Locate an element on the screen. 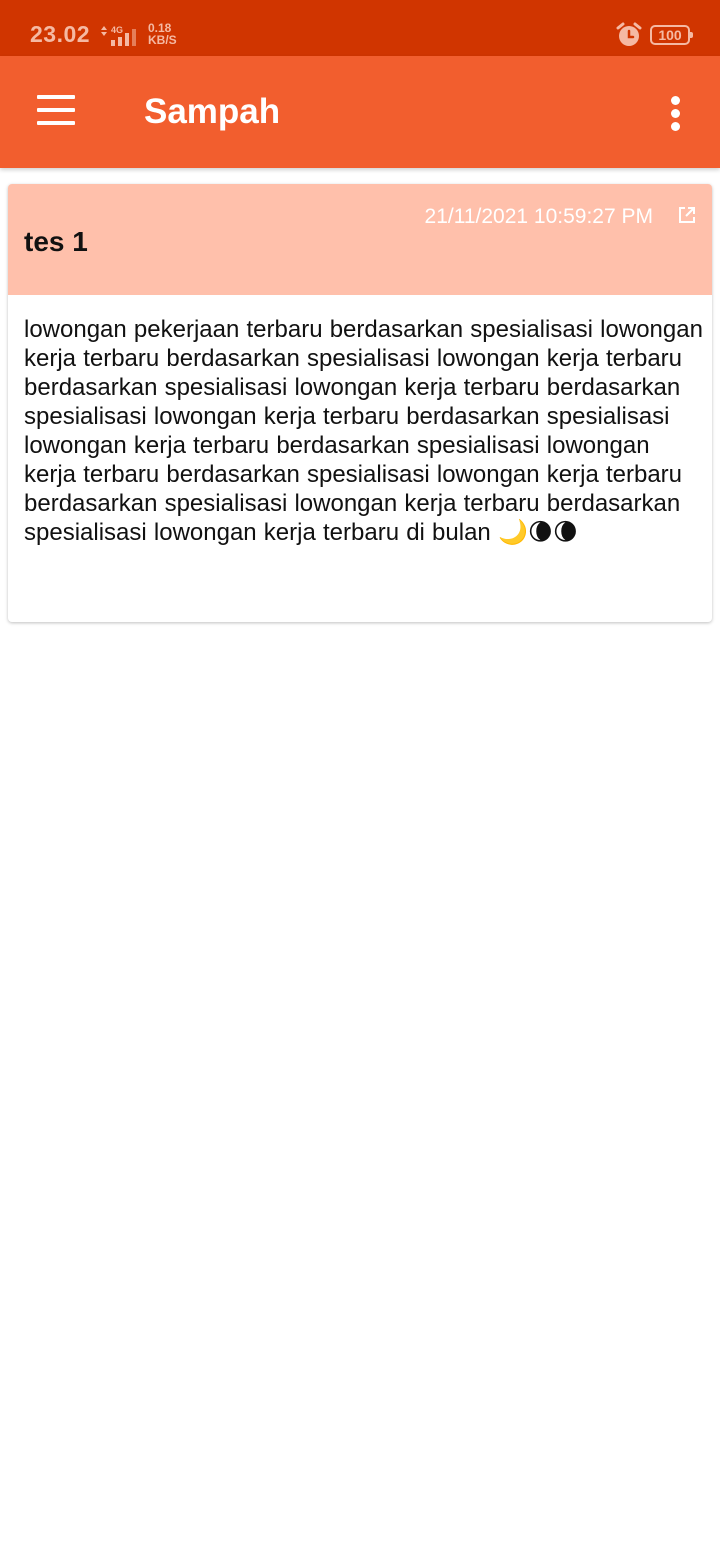 The image size is (720, 1560). open-external-icon is located at coordinates (687, 215).